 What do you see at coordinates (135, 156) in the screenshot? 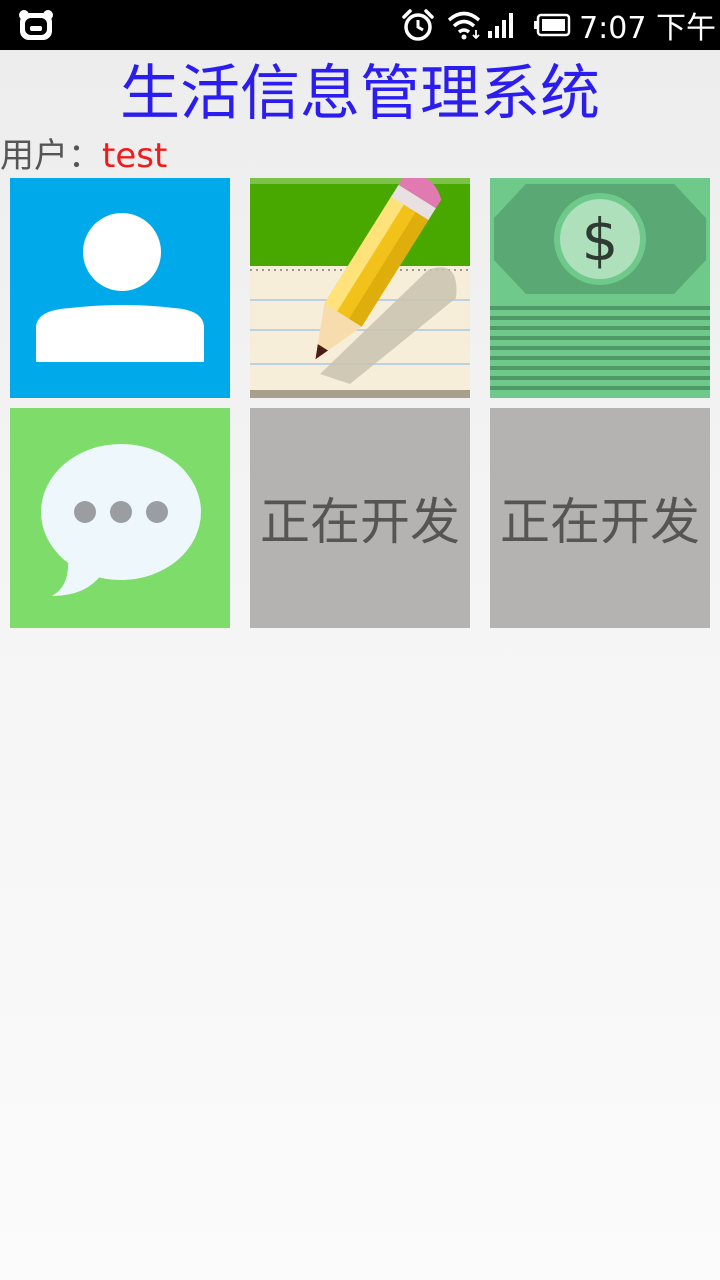
I see `user-name: test` at bounding box center [135, 156].